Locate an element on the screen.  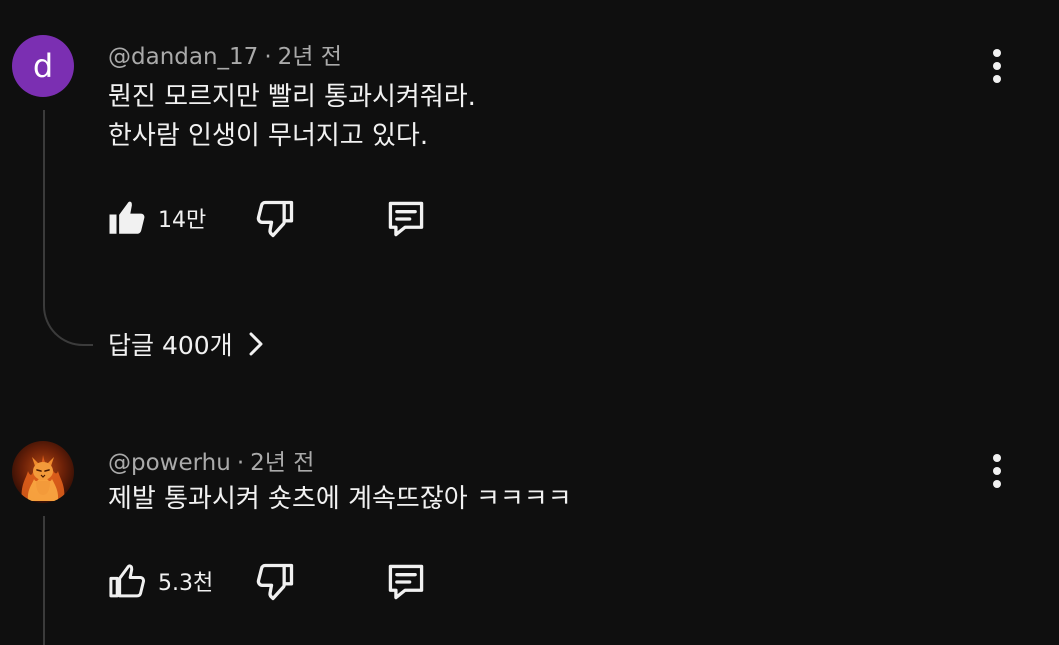
like-count: 14만 is located at coordinates (182, 220).